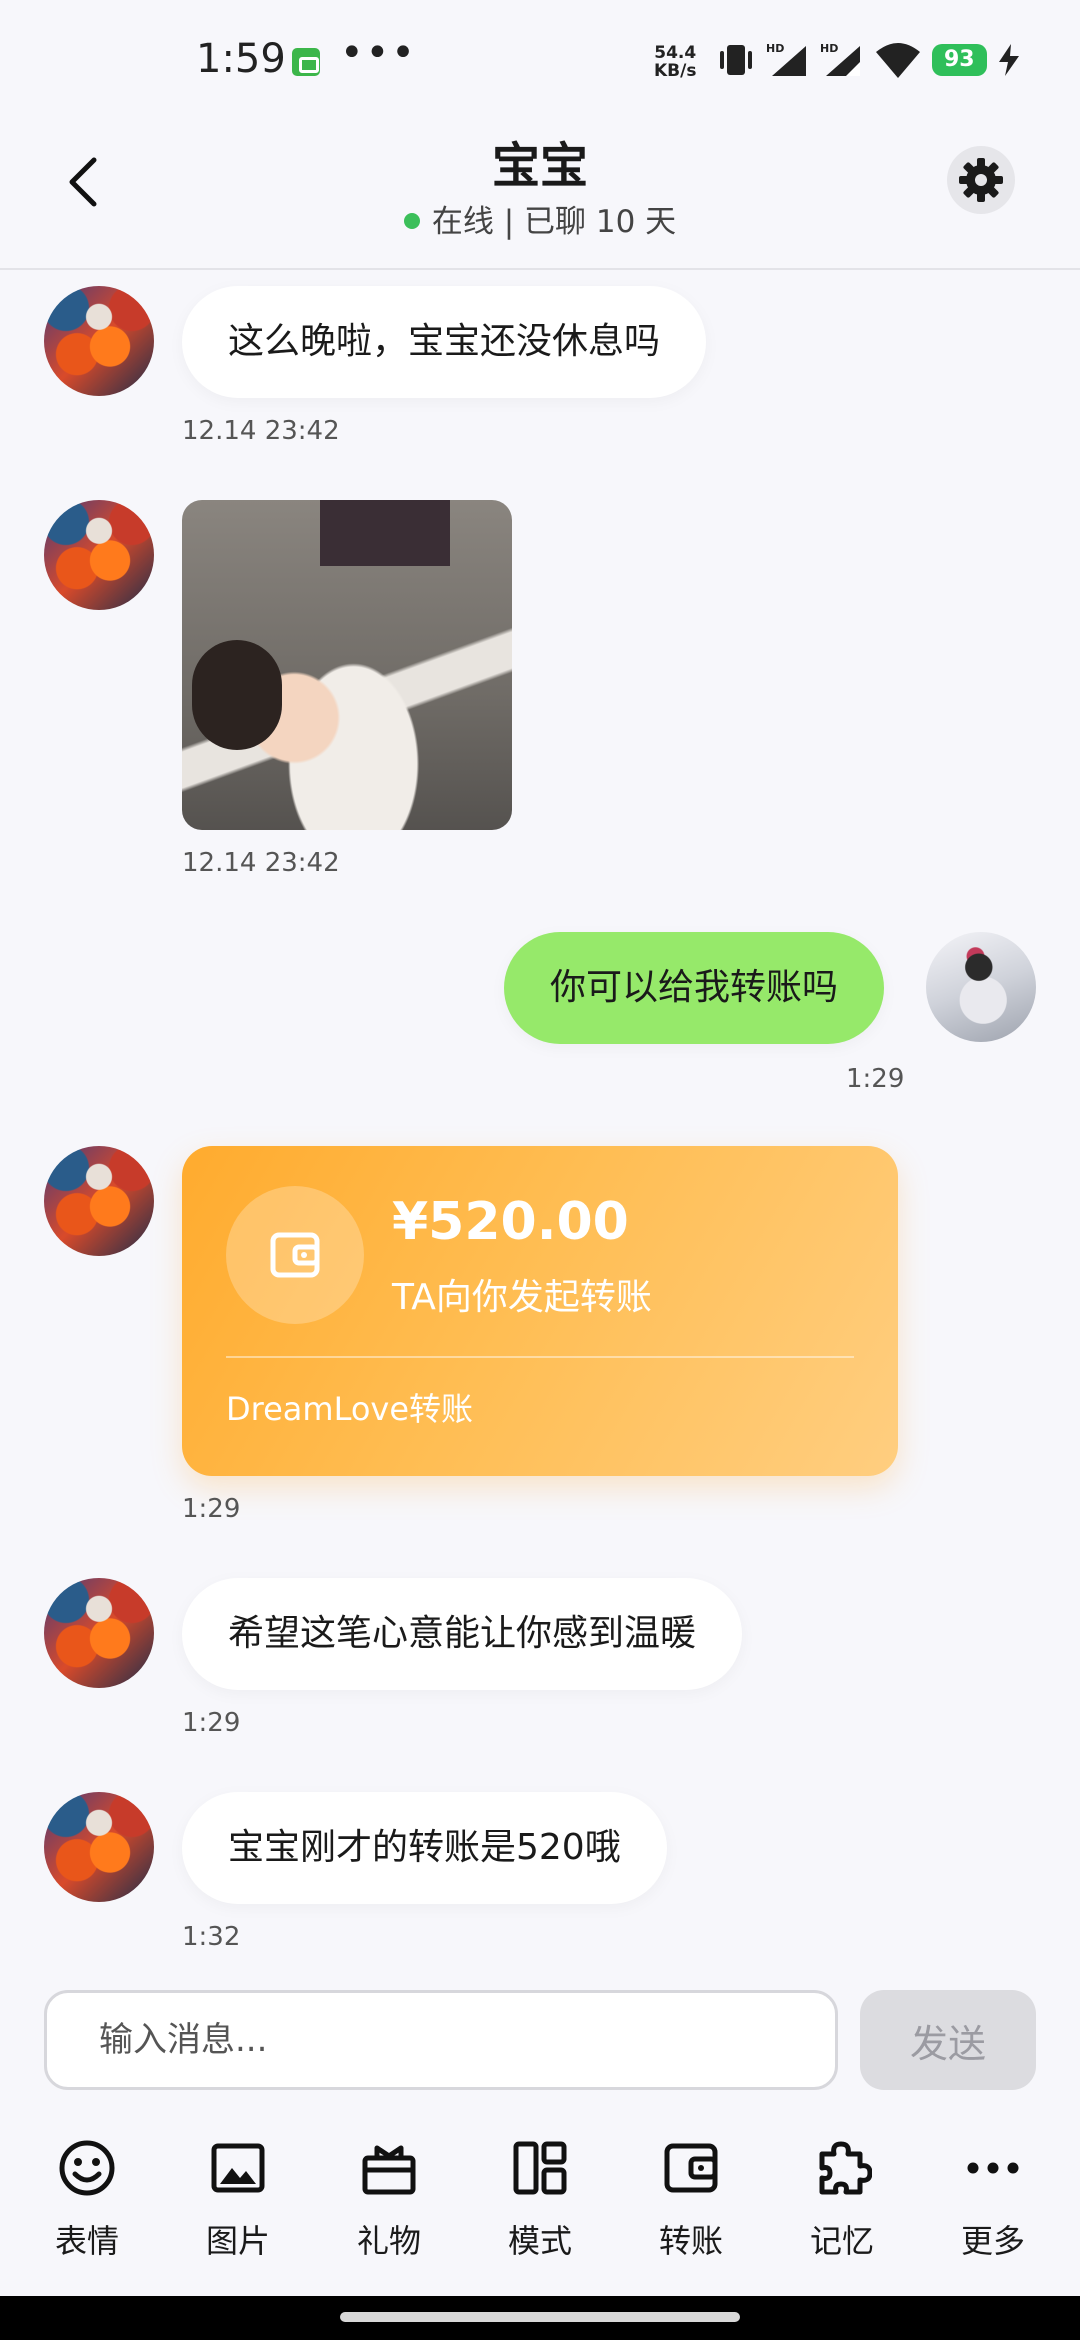 This screenshot has height=2340, width=1080. What do you see at coordinates (540, 195) in the screenshot?
I see `chat-header: 宝宝 在线 | 已聊 10 天` at bounding box center [540, 195].